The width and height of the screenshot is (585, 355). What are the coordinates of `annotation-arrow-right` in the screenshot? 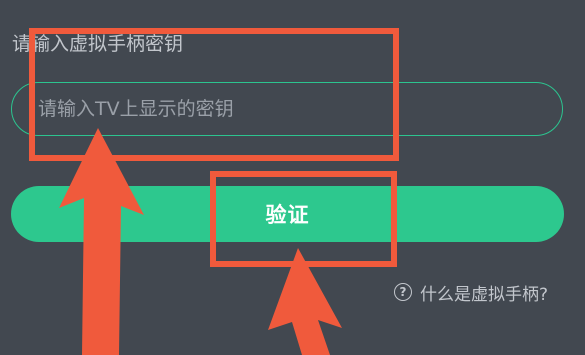 It's located at (305, 301).